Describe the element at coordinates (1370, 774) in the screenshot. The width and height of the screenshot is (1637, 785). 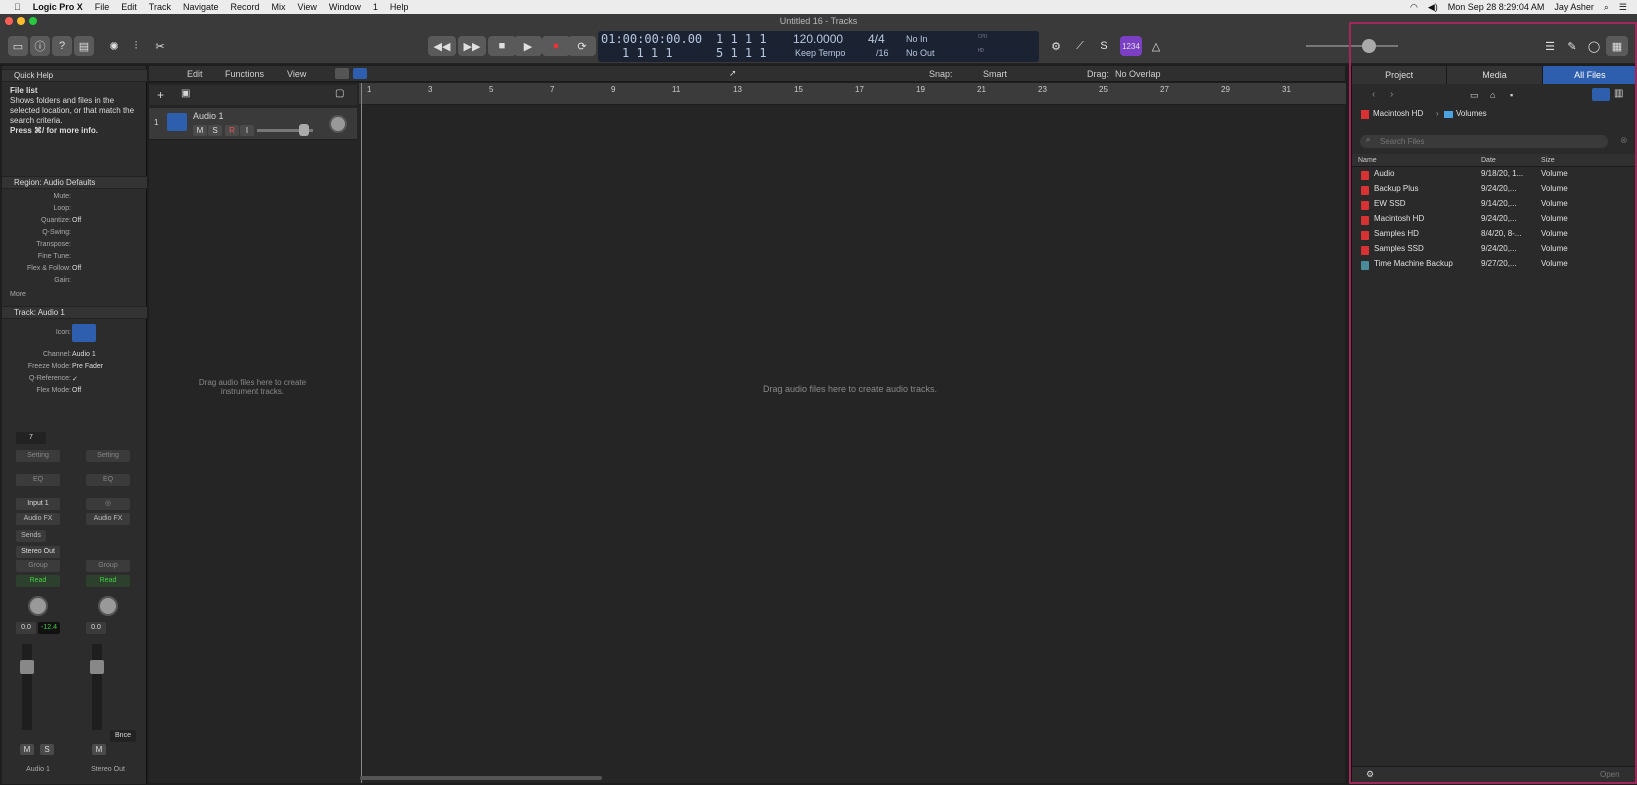
I see `gear-icon: ⚙` at that location.